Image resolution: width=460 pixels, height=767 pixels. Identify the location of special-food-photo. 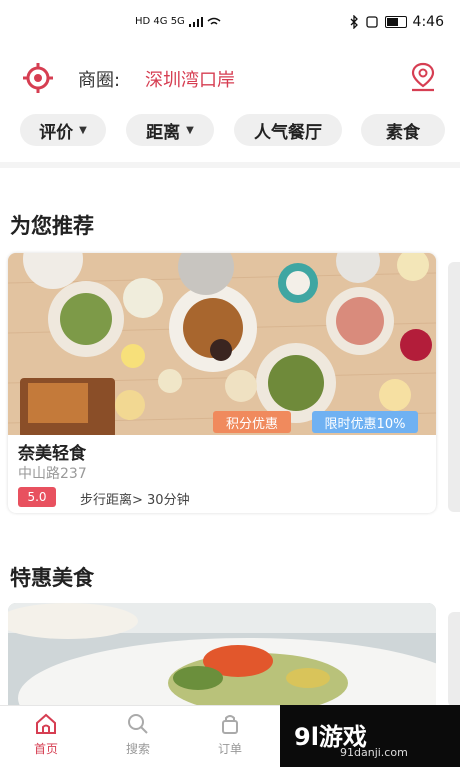
(222, 655).